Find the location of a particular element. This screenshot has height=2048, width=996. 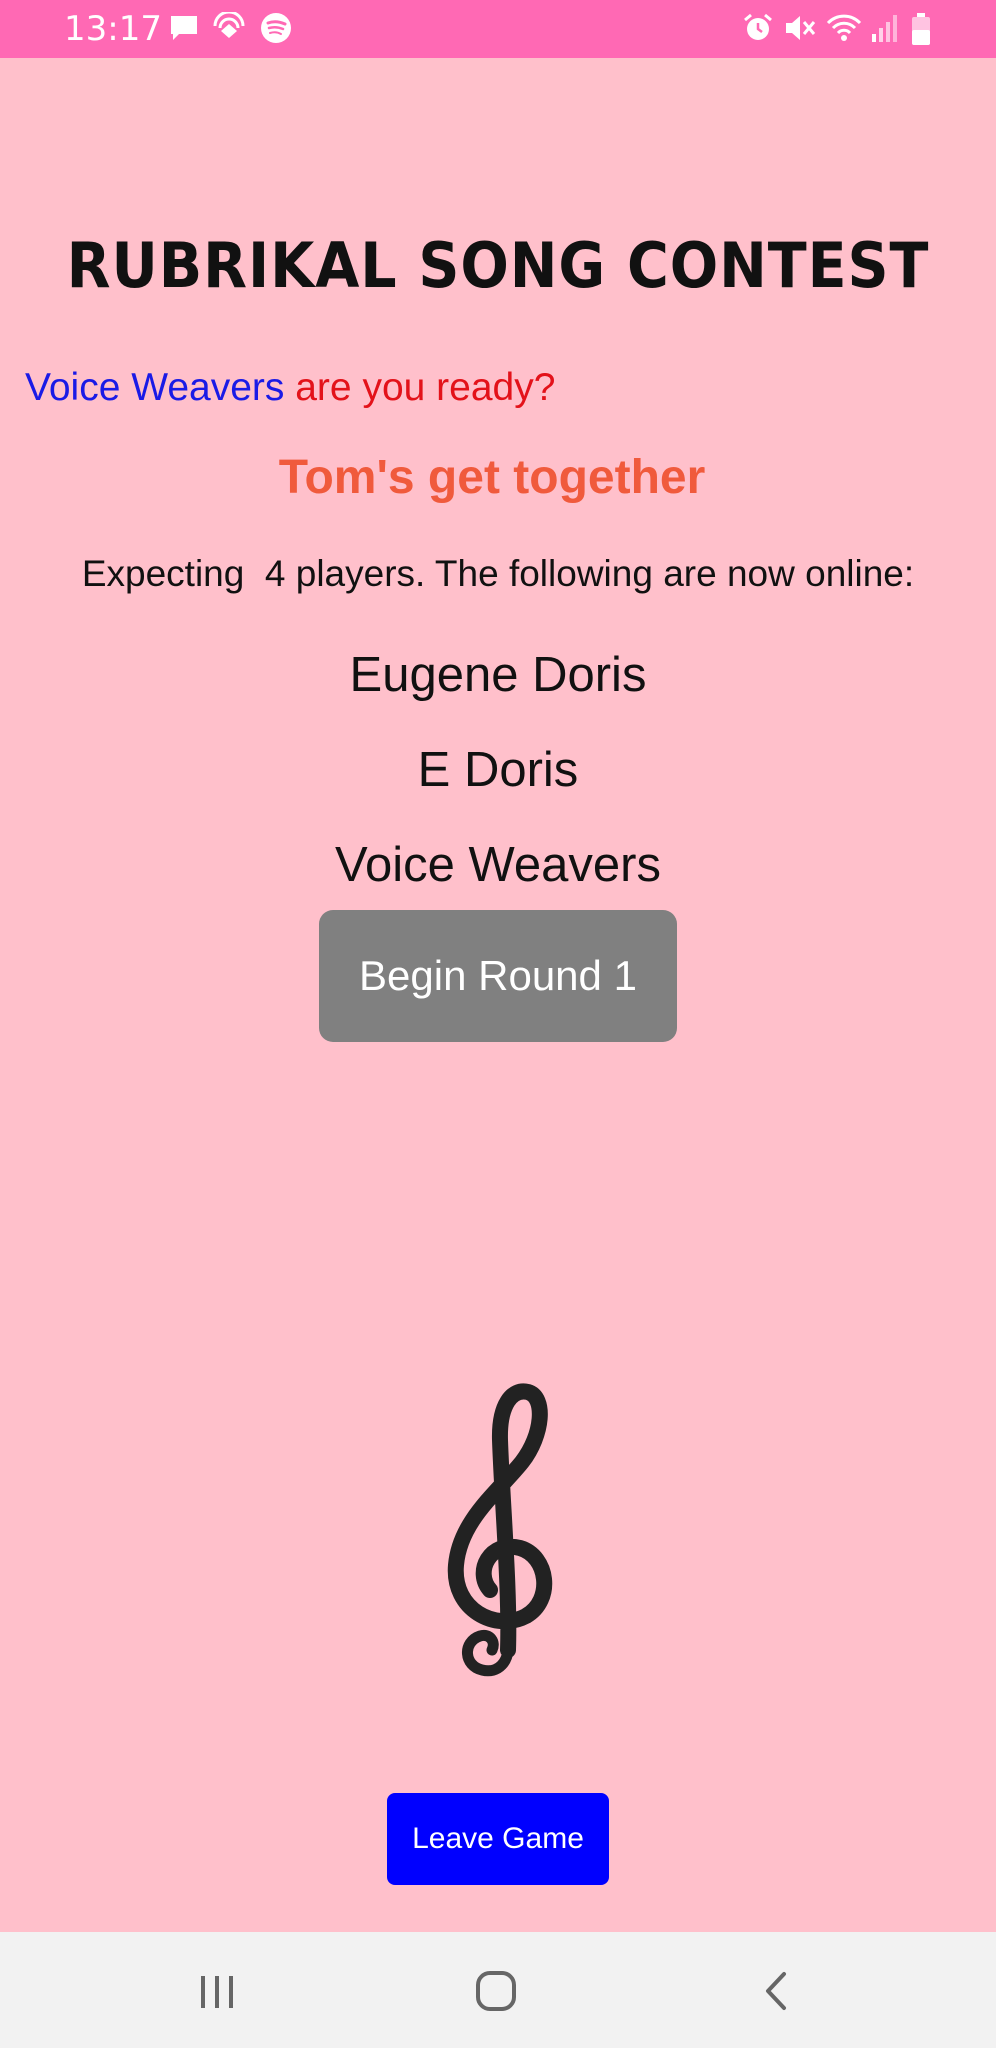

leave-game-button: Leave Game is located at coordinates (498, 1839).